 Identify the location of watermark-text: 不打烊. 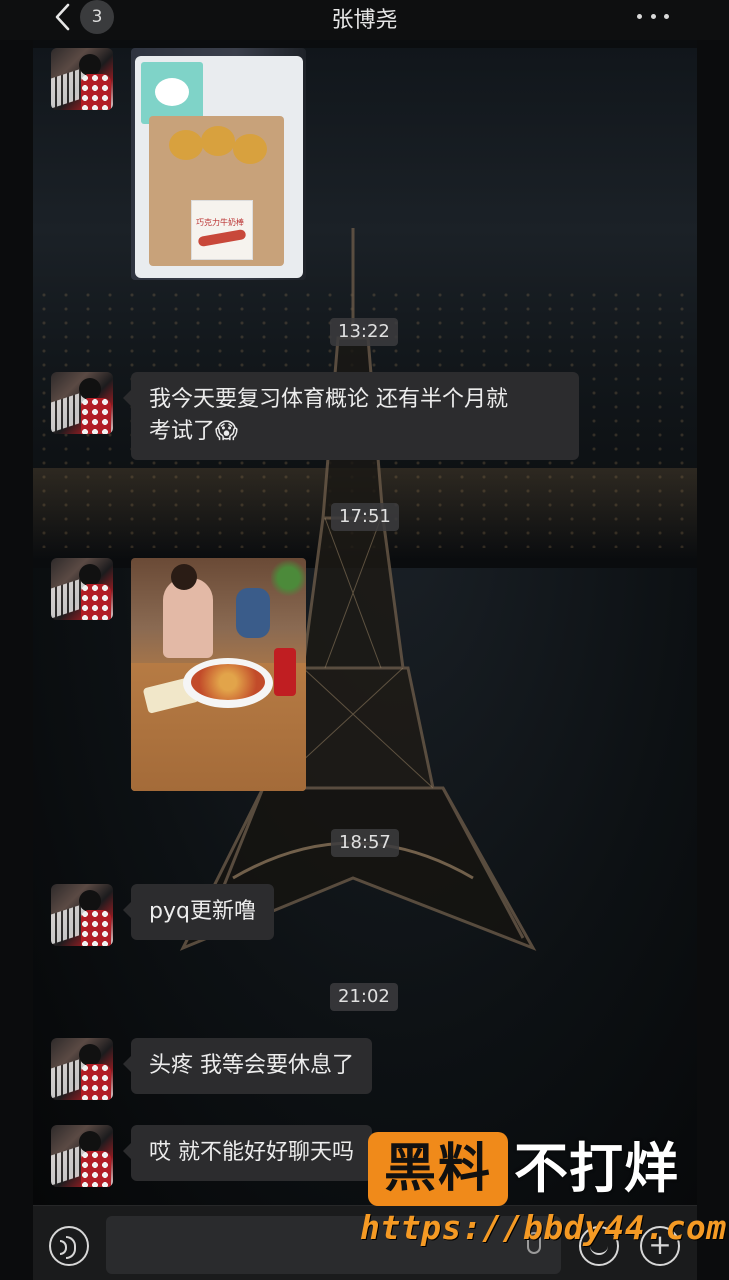
(596, 1168).